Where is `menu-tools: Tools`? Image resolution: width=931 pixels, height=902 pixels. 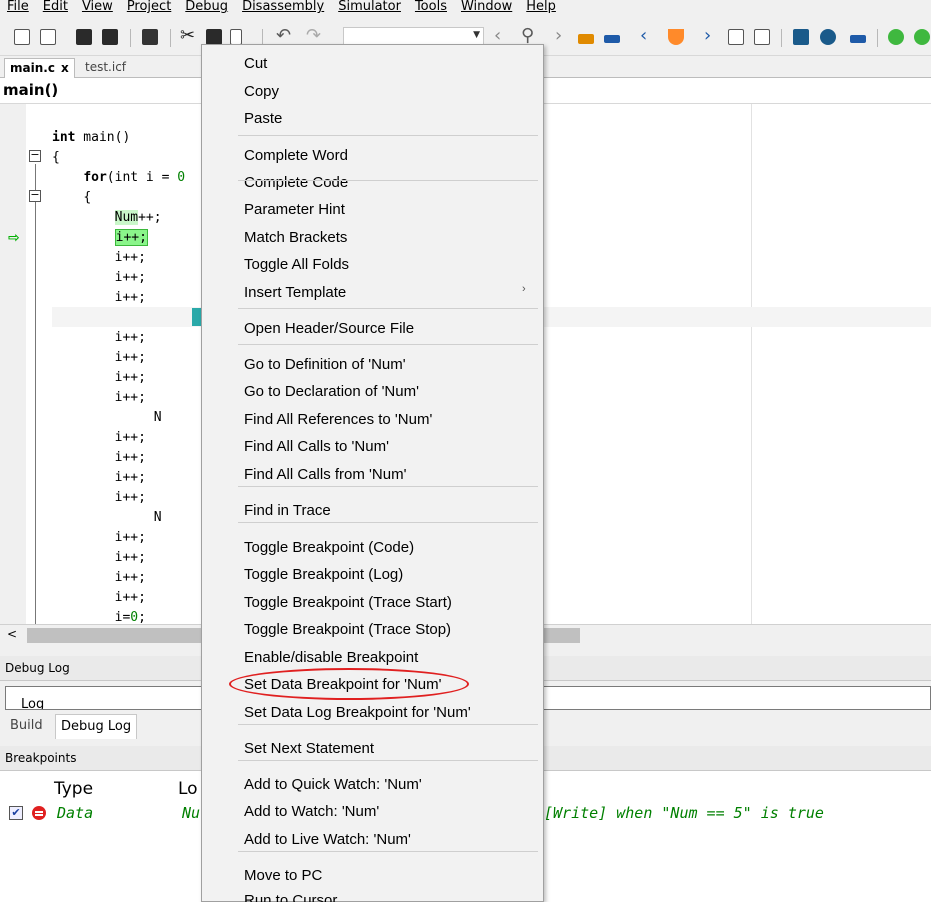 menu-tools: Tools is located at coordinates (431, 6).